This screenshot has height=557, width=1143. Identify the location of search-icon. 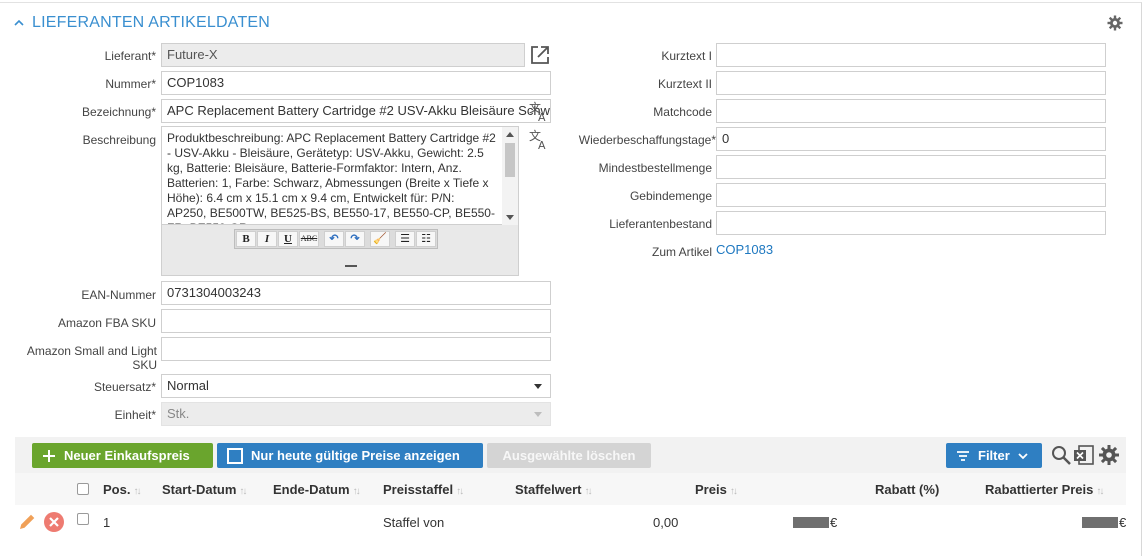
(1061, 455).